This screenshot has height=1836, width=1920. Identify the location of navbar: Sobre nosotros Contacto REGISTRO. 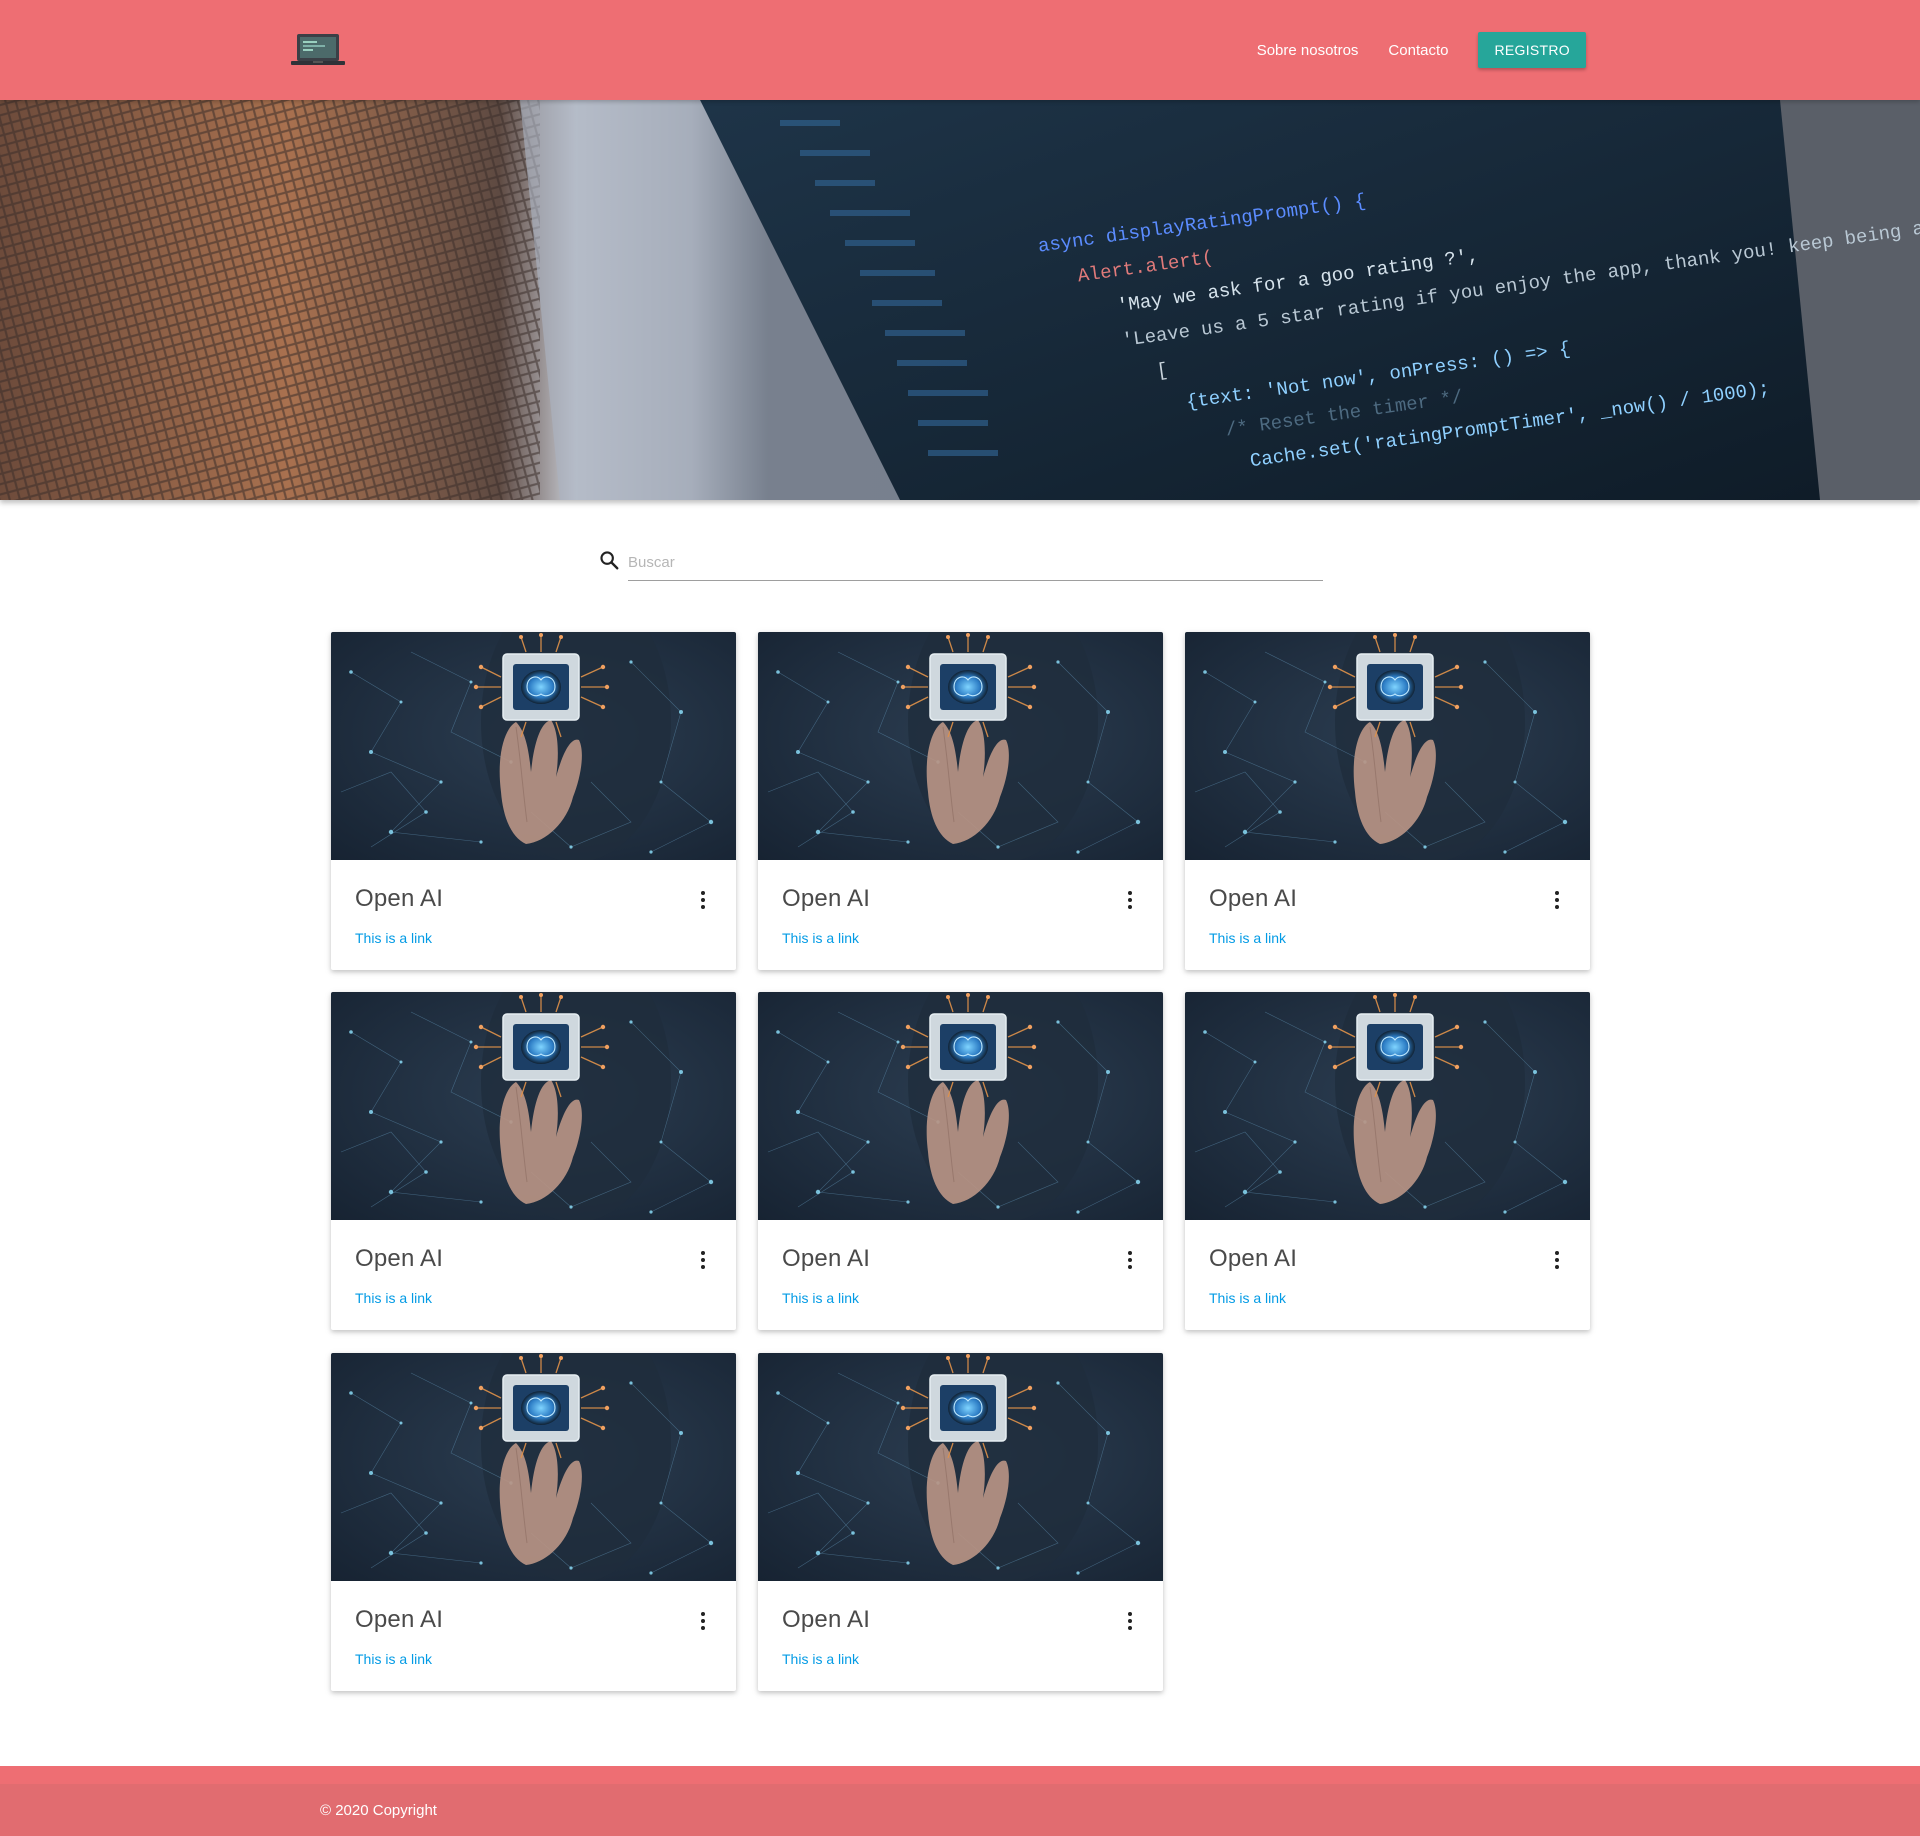
(960, 50).